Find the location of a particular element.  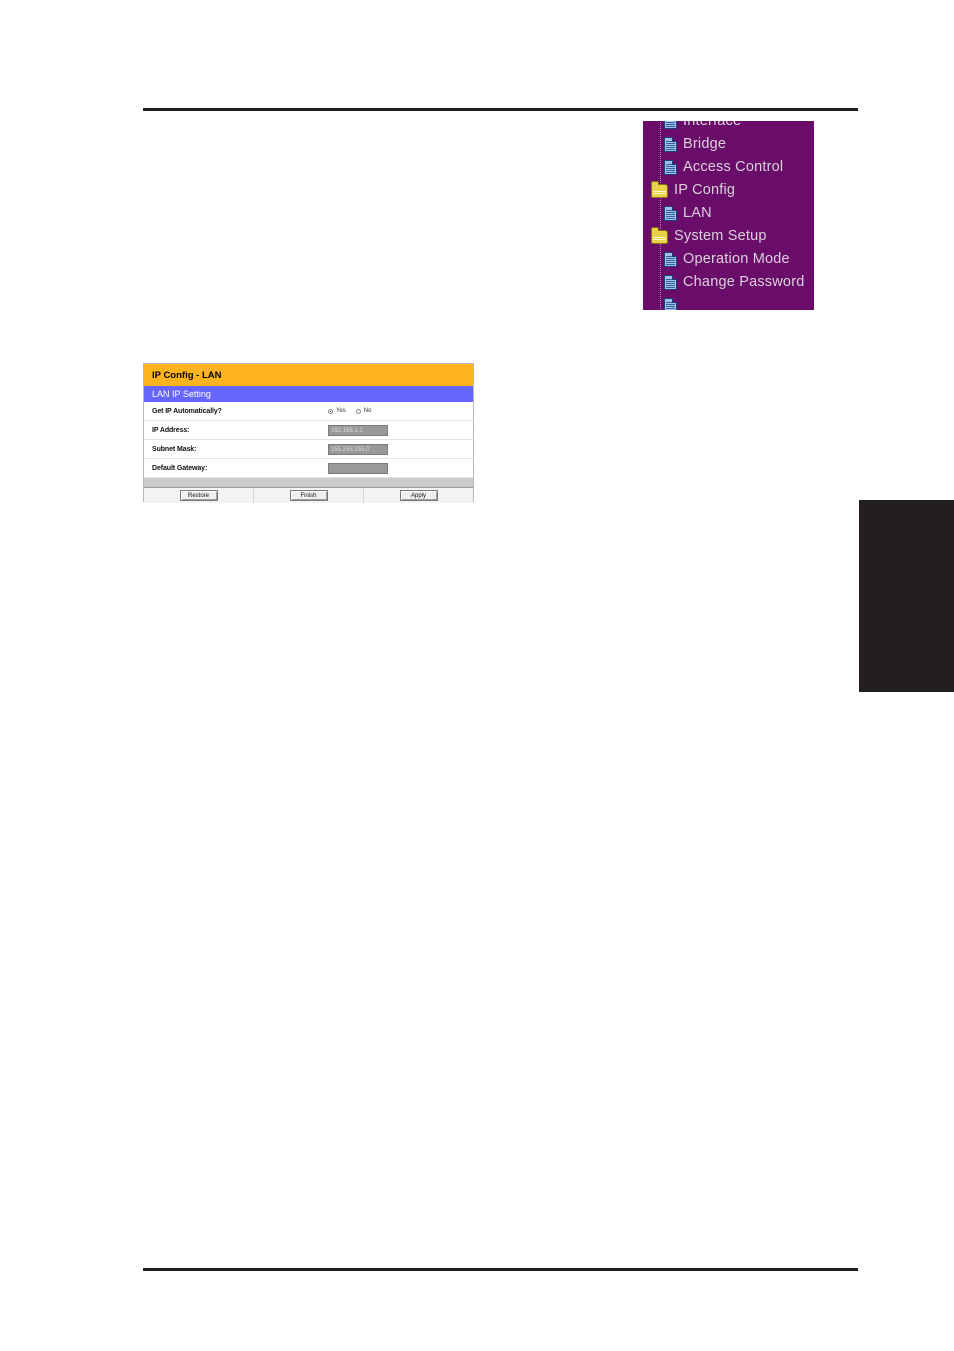

sidebar-item-operation-mode: Operation Mode is located at coordinates (728, 259).